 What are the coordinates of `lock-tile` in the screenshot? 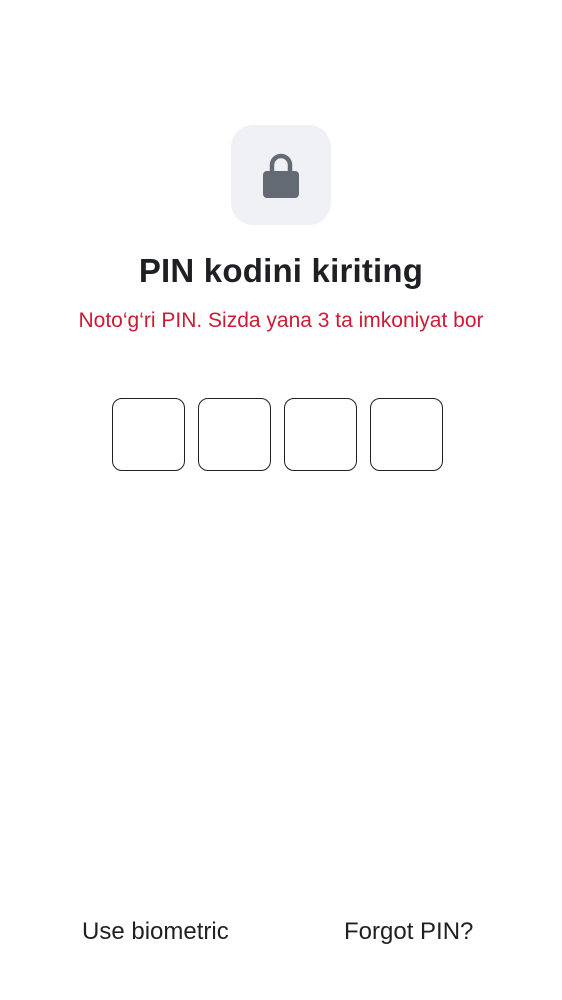 It's located at (281, 175).